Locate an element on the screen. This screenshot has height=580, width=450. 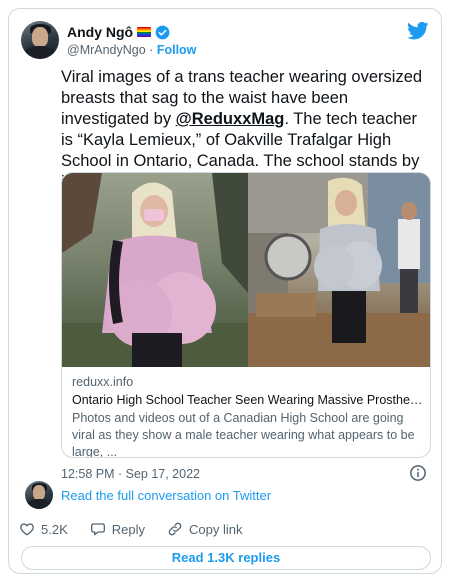
like-button: 5.2K is located at coordinates (43, 529).